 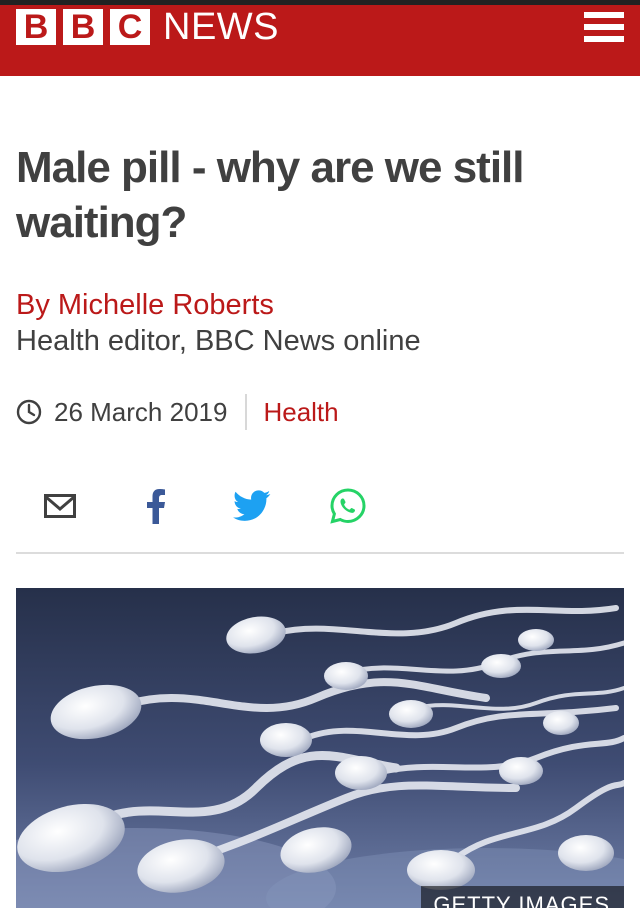 What do you see at coordinates (218, 341) in the screenshot?
I see `author-role: Health editor, BBC News online` at bounding box center [218, 341].